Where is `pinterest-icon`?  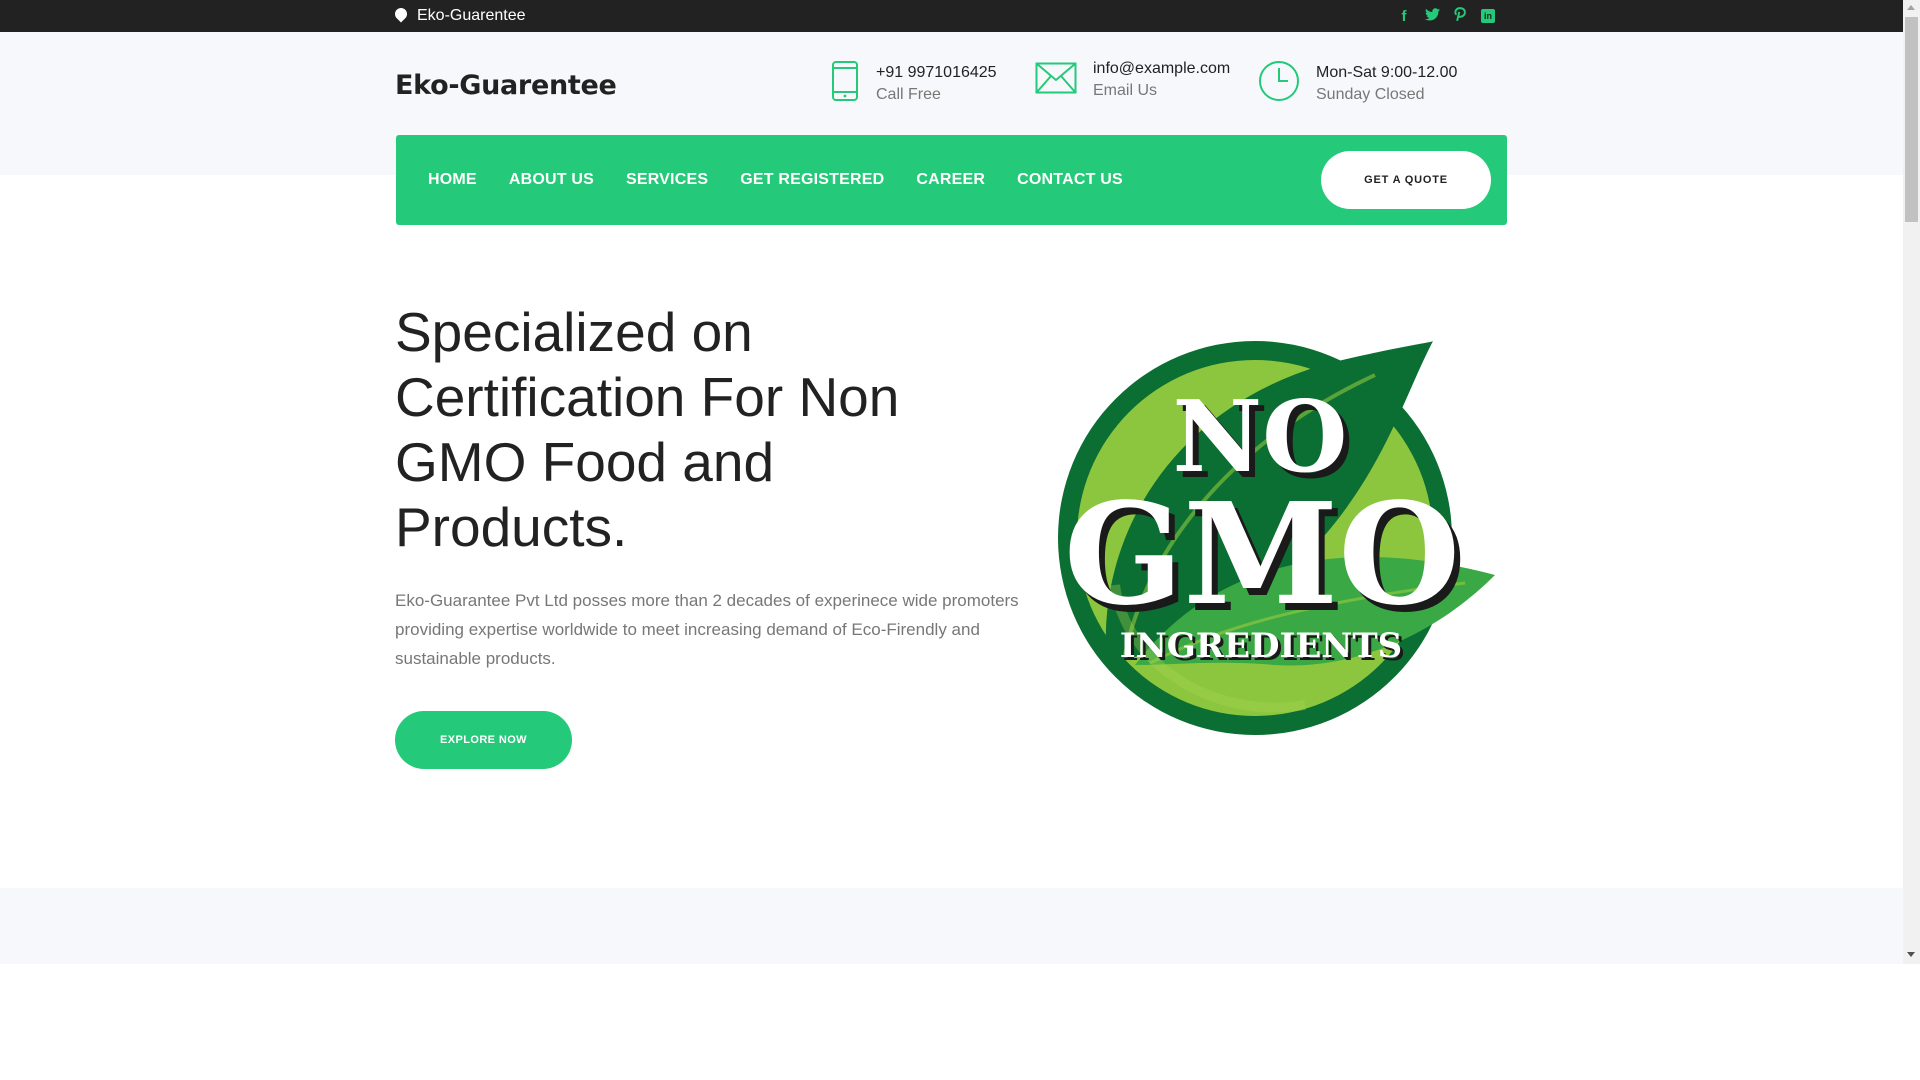 pinterest-icon is located at coordinates (1460, 16).